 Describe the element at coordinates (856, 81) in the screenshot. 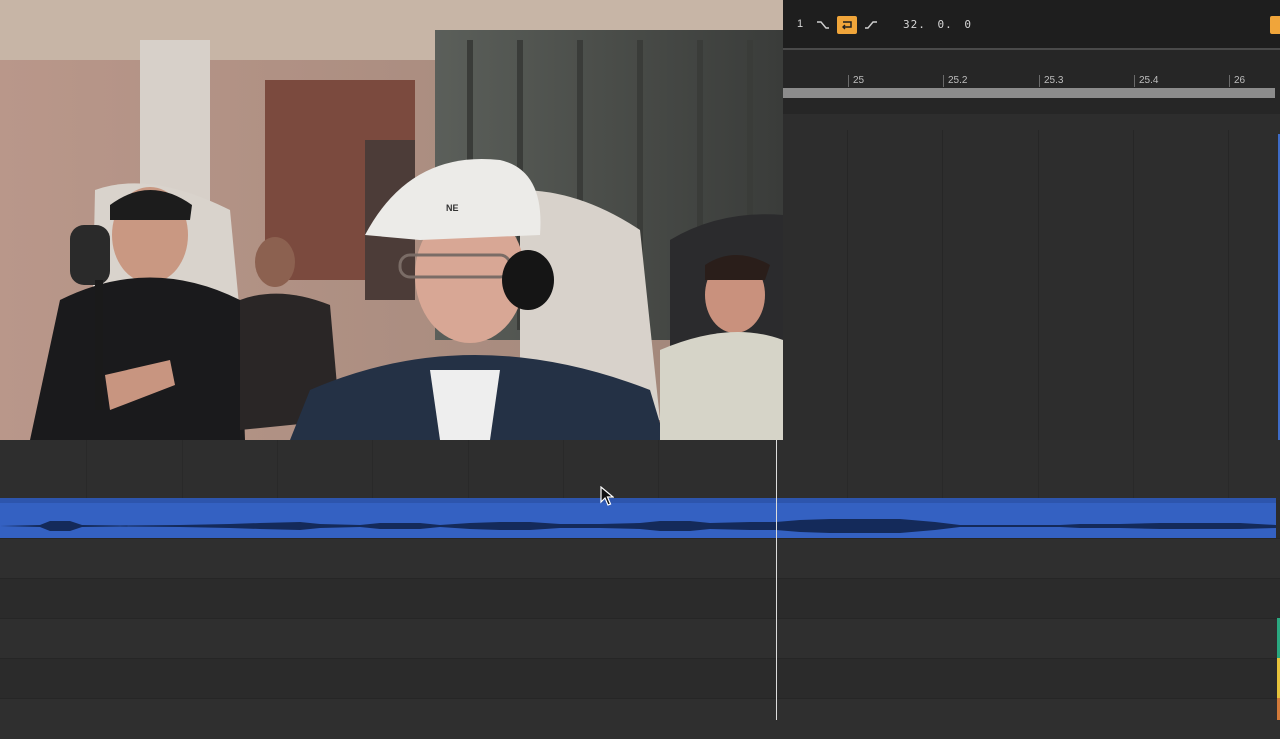

I see `ruler-marker: 25` at that location.